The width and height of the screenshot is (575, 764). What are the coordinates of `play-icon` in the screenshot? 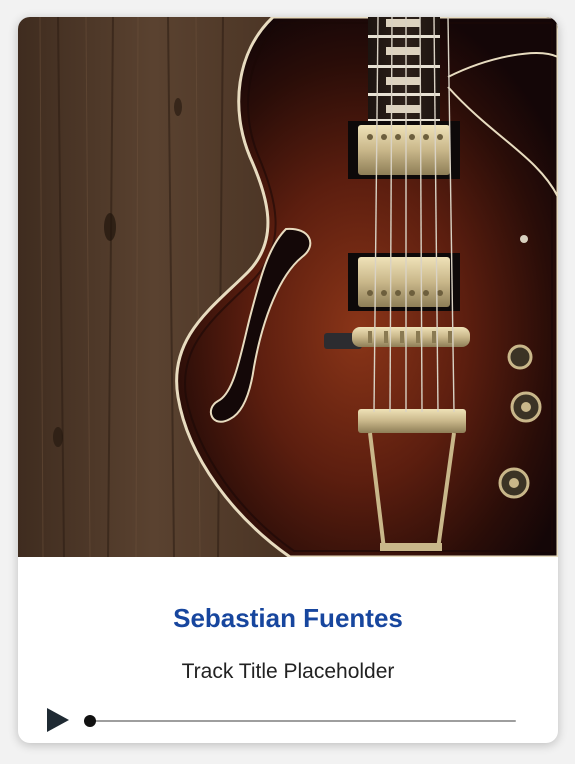 It's located at (58, 720).